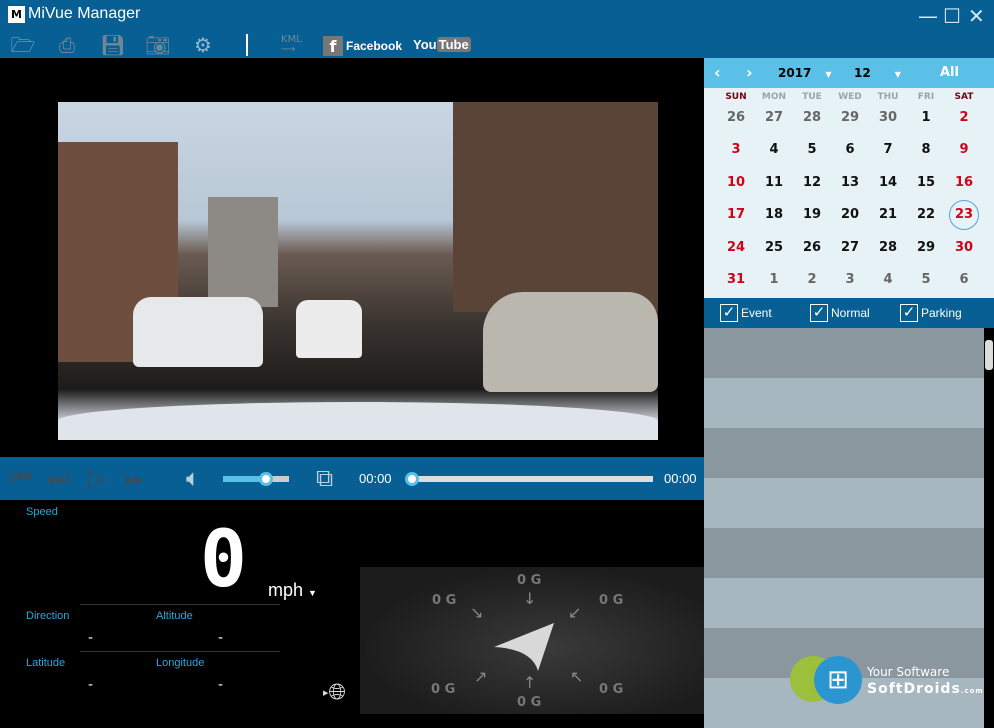  What do you see at coordinates (964, 150) in the screenshot?
I see `calendar-day: 9` at bounding box center [964, 150].